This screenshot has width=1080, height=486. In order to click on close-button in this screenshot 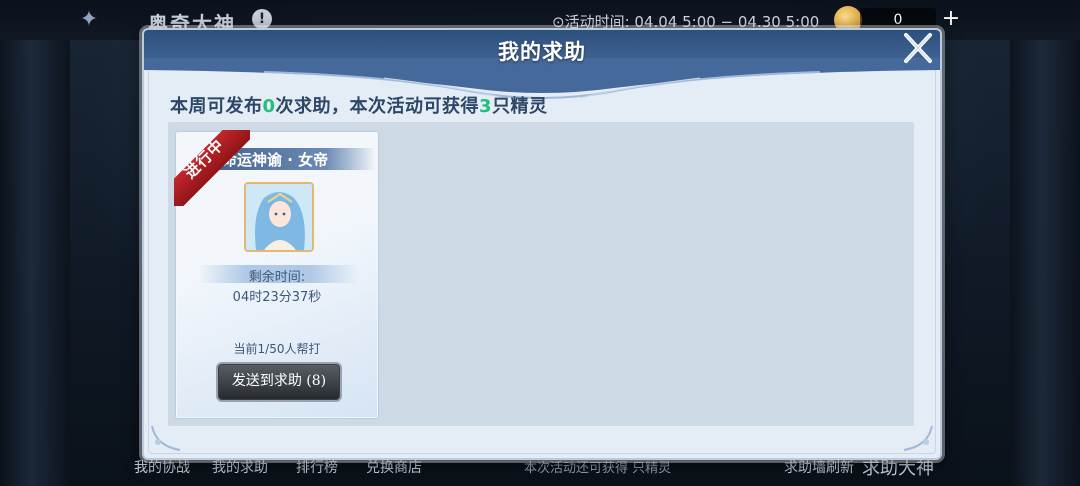, I will do `click(918, 48)`.